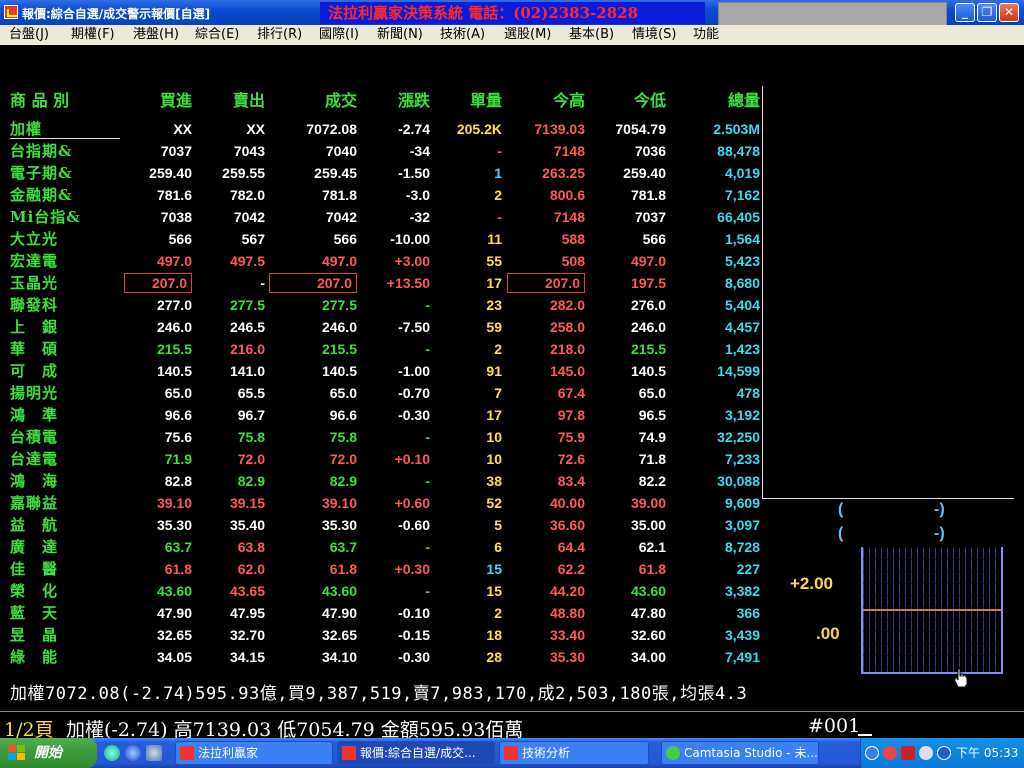 This screenshot has width=1024, height=768. What do you see at coordinates (890, 753) in the screenshot?
I see `tray-app-icon` at bounding box center [890, 753].